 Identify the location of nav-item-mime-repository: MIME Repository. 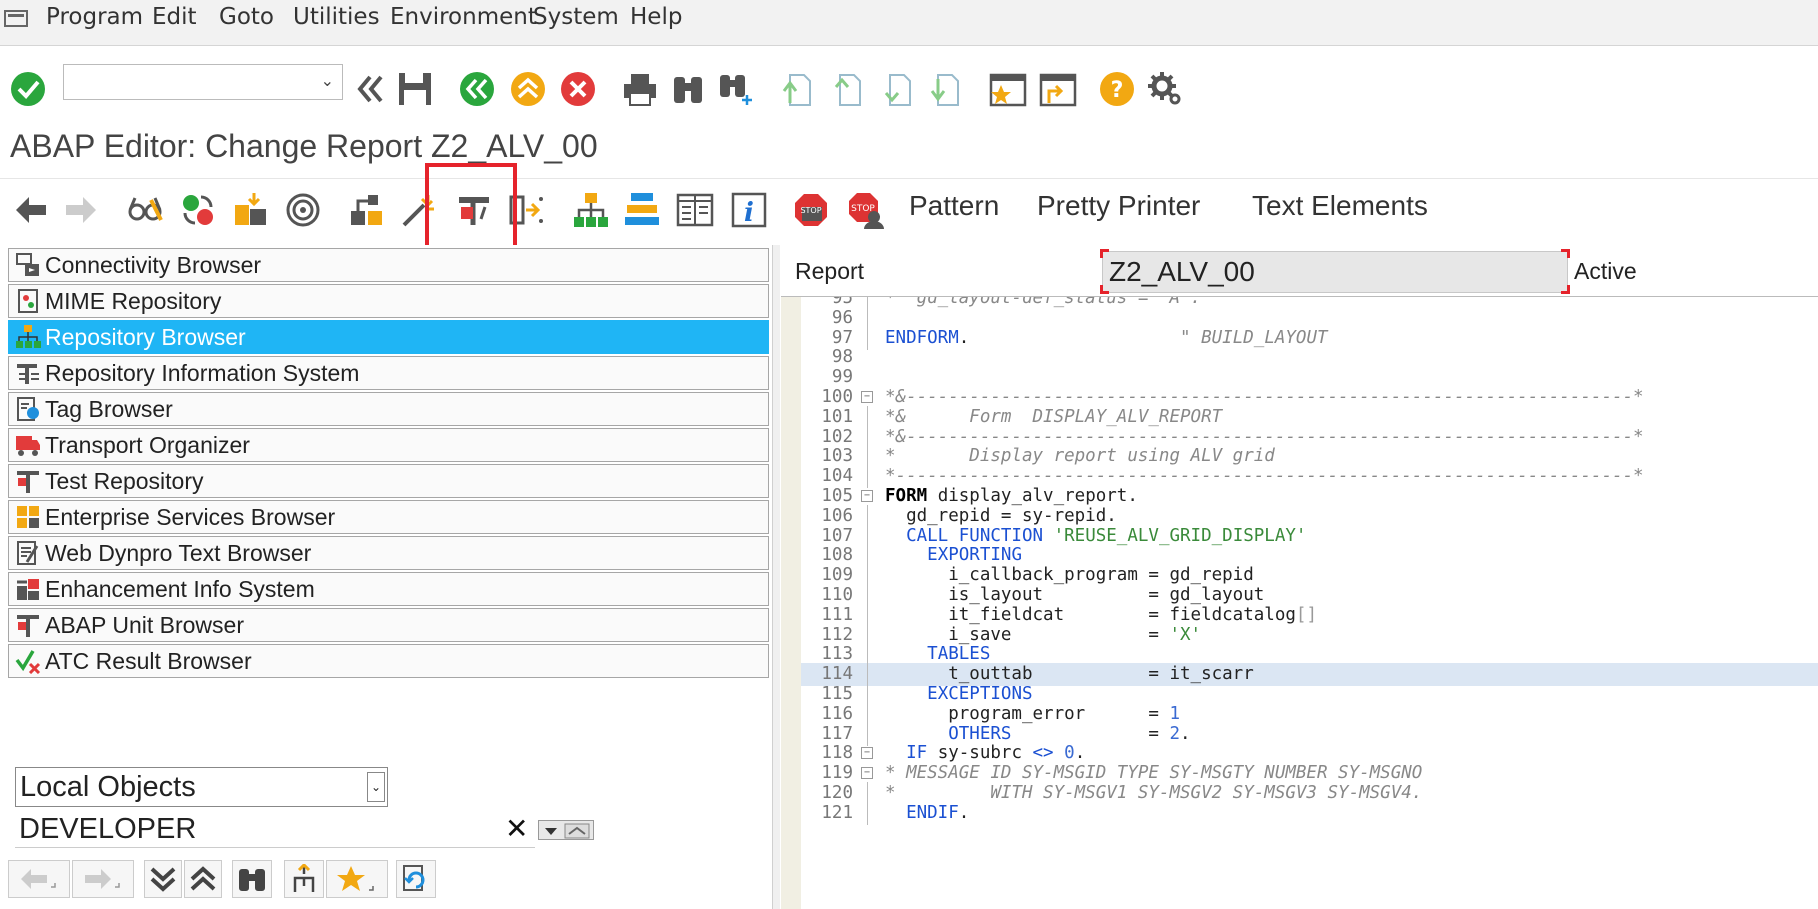
(388, 301).